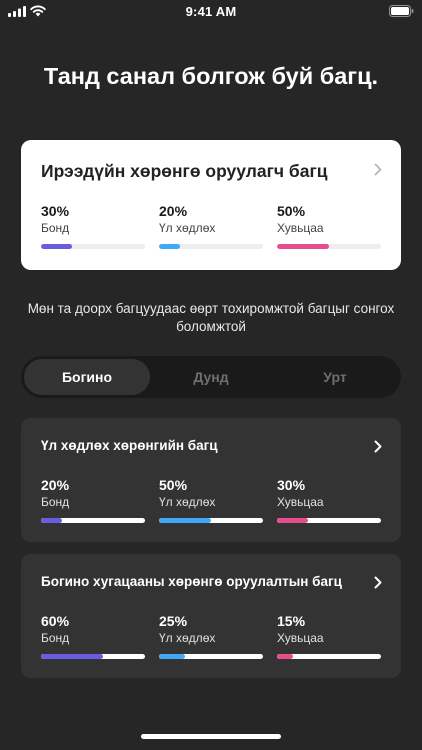 The height and width of the screenshot is (750, 422). I want to click on tab-short: Богино, so click(87, 377).